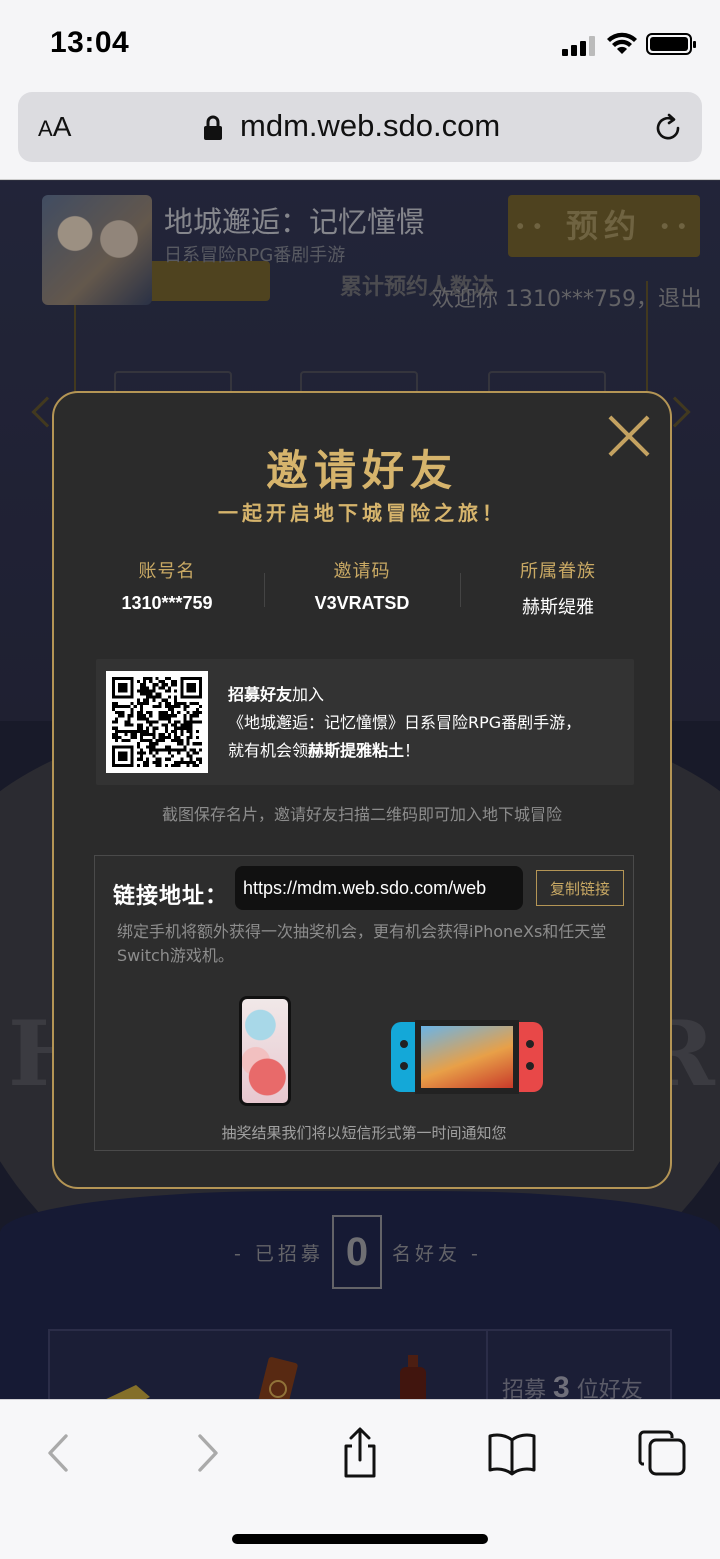 The image size is (720, 1559). I want to click on info-label: 所属眷族, so click(558, 571).